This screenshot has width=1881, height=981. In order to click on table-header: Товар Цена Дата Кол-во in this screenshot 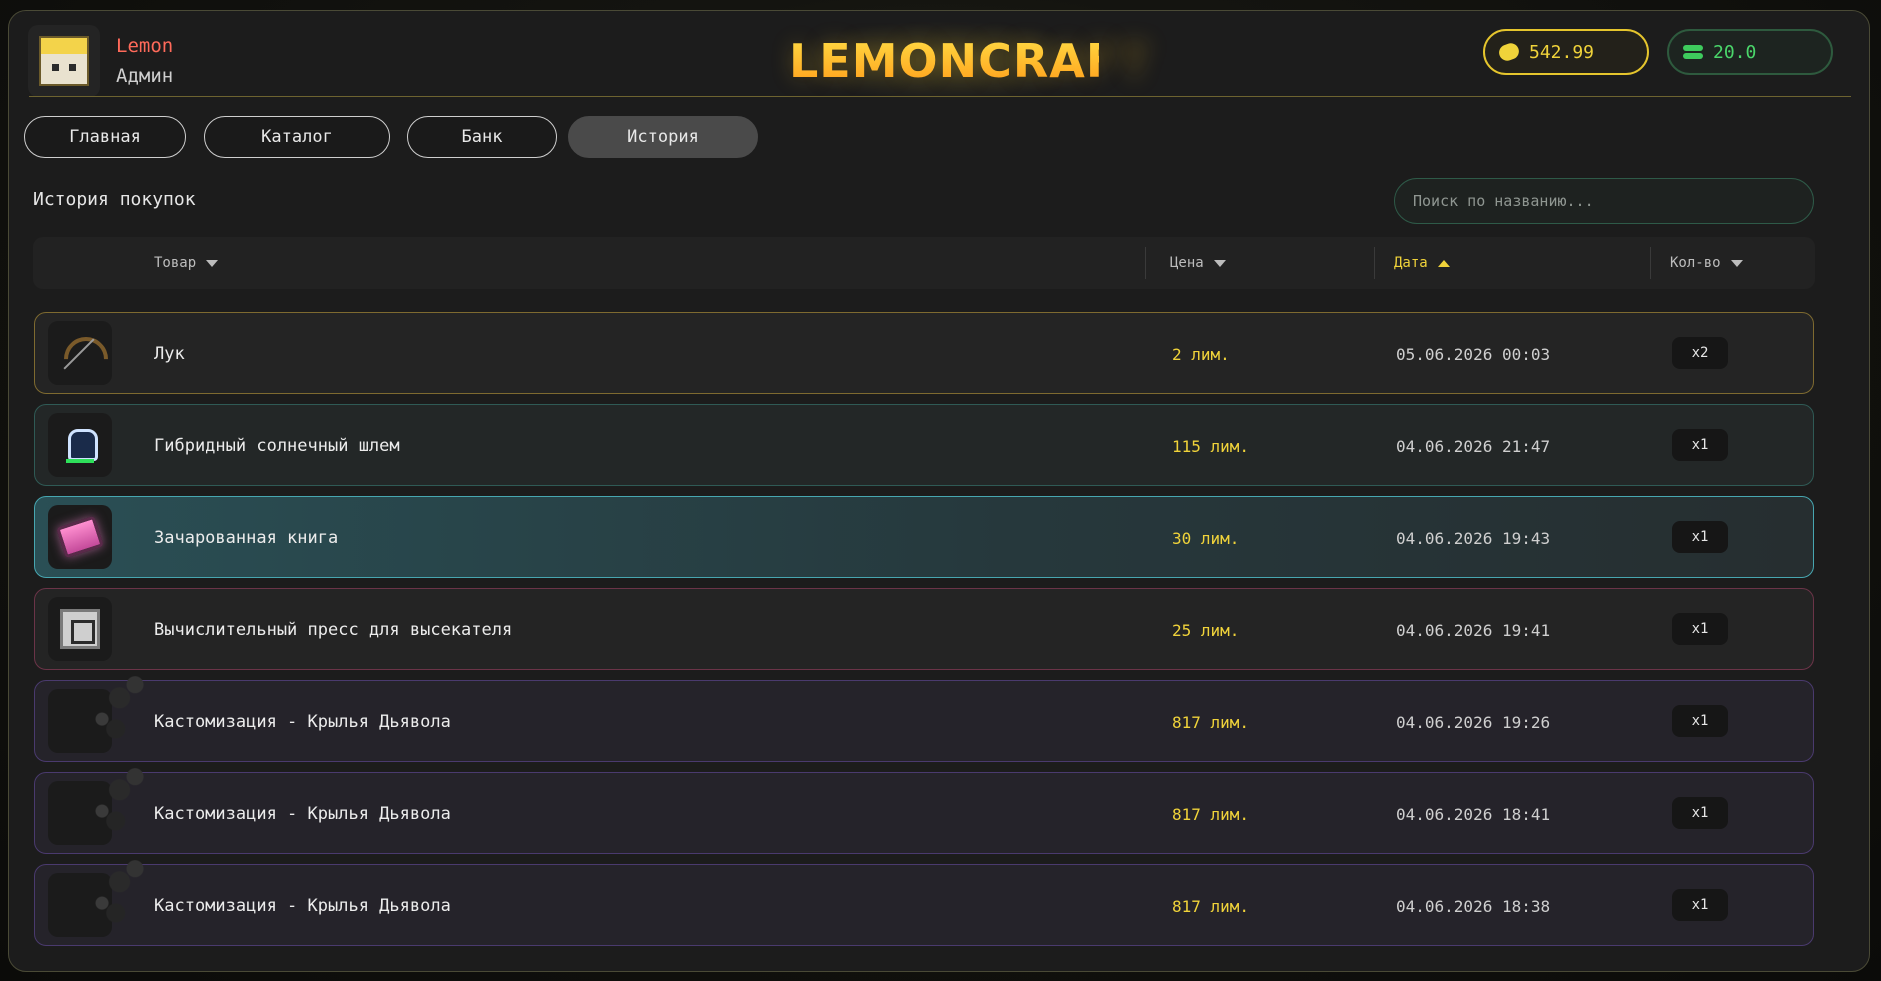, I will do `click(924, 263)`.